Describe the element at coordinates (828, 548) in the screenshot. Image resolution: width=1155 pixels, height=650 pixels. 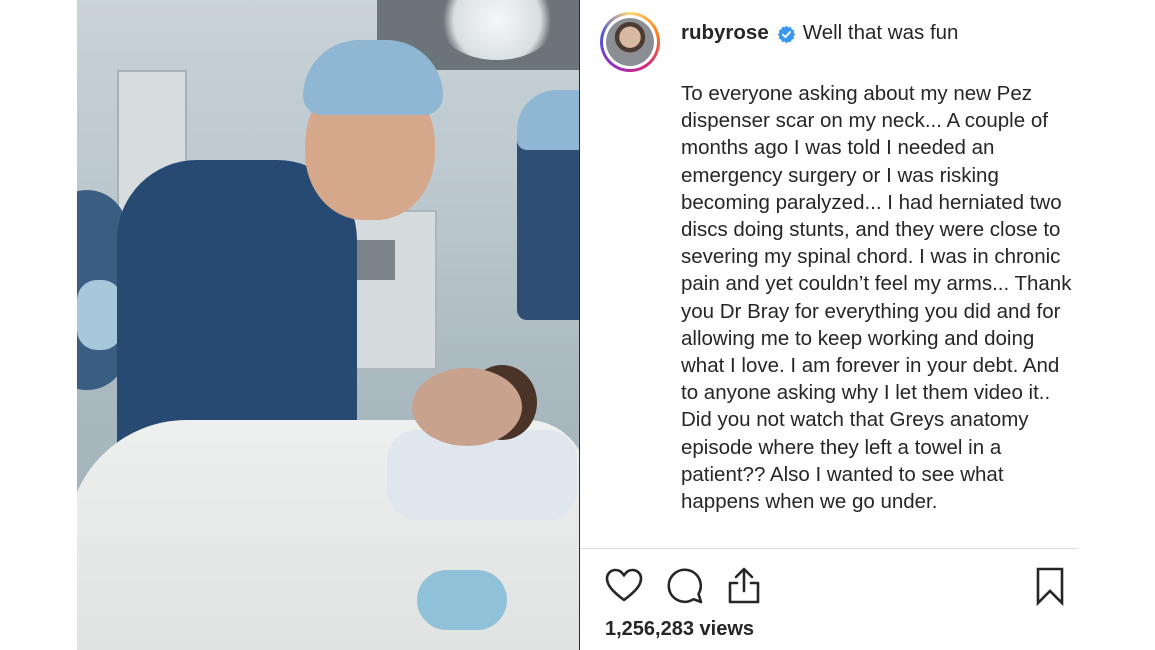
I see `section-divider` at that location.